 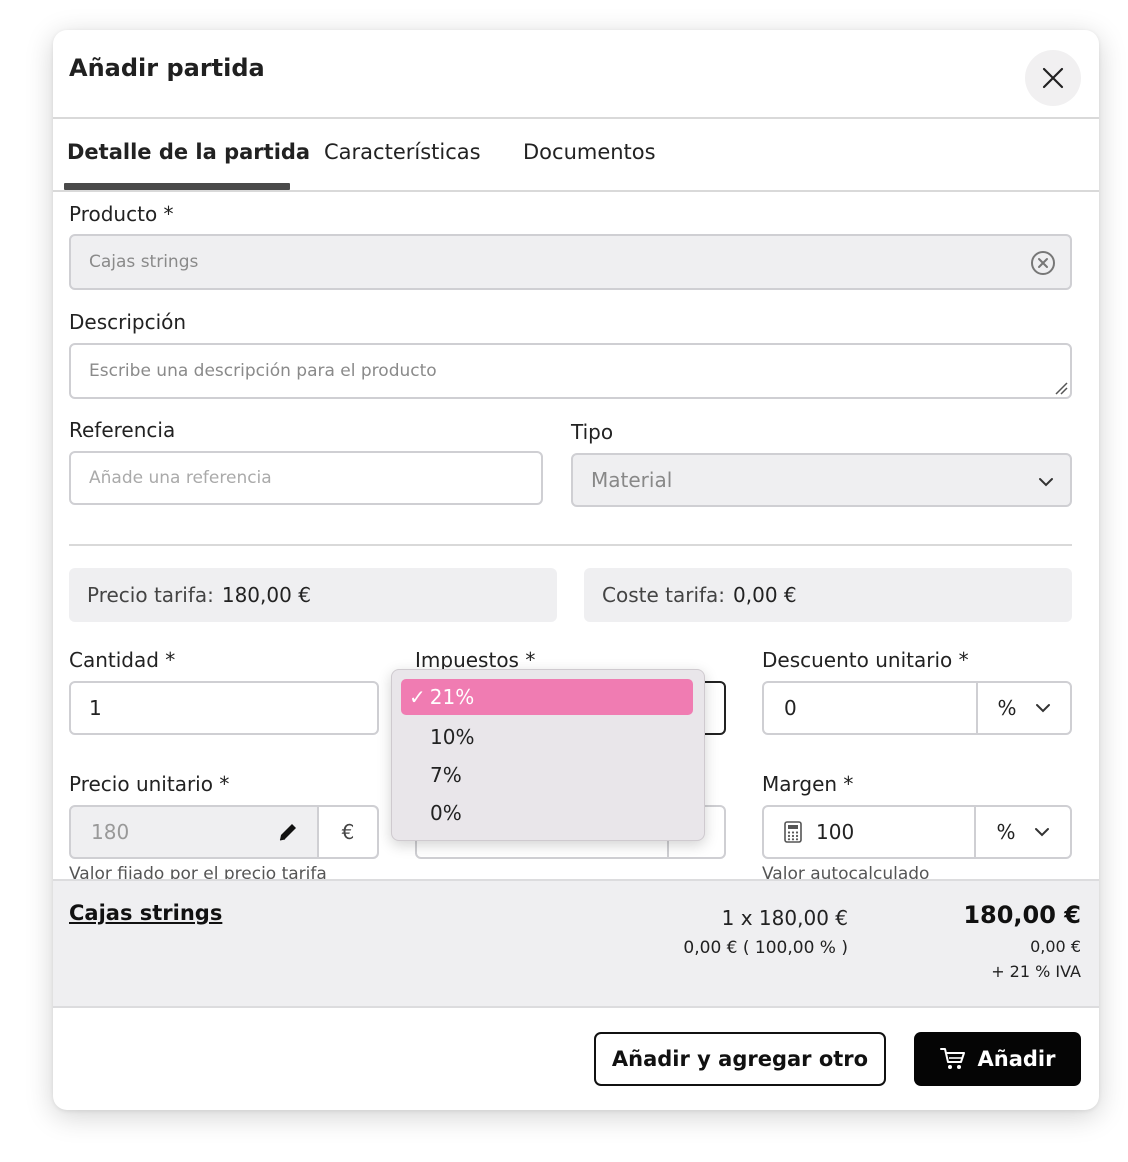 What do you see at coordinates (1006, 832) in the screenshot?
I see `margin-unit: %` at bounding box center [1006, 832].